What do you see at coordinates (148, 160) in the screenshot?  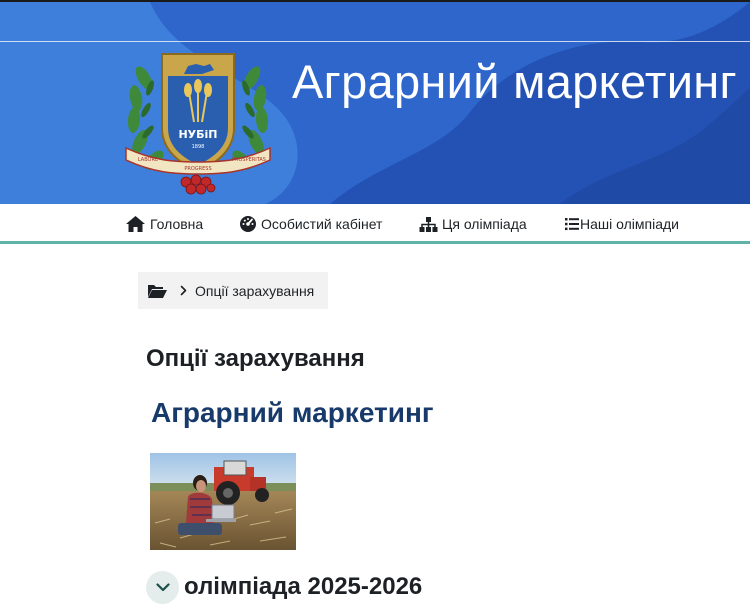 I see `ribbon-left-text: LABORE` at bounding box center [148, 160].